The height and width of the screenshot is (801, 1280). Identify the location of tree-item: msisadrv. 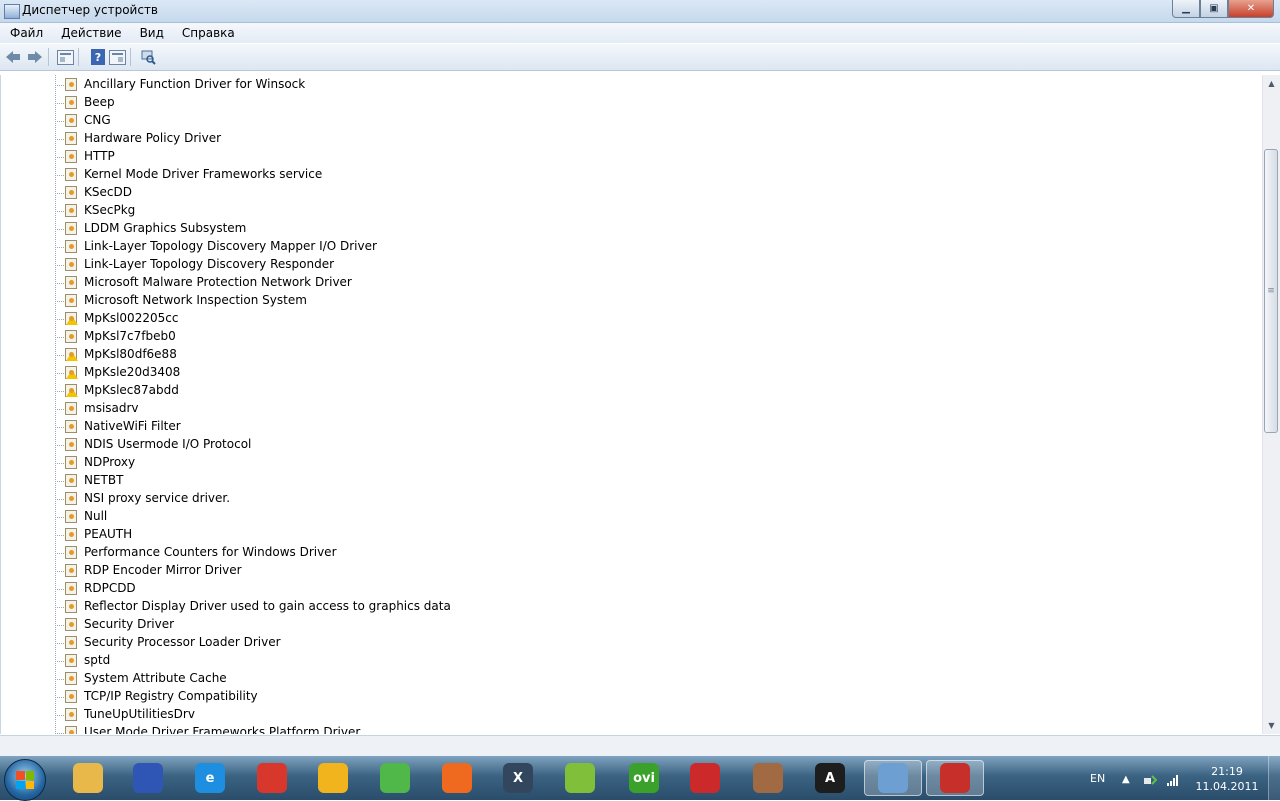
(305, 409).